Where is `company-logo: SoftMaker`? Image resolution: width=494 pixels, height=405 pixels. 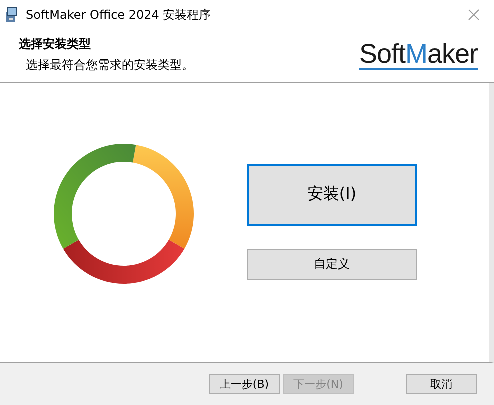
company-logo: SoftMaker is located at coordinates (418, 55).